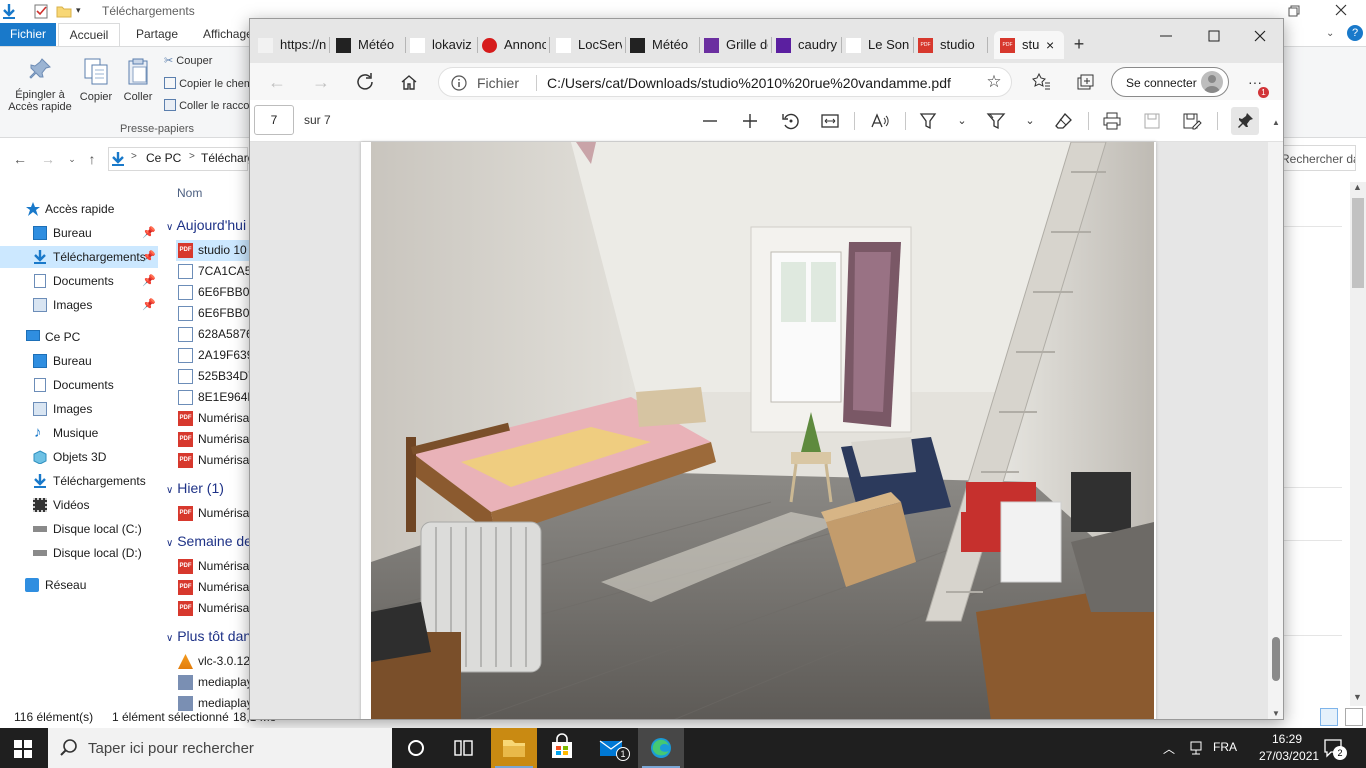 This screenshot has width=1366, height=768. What do you see at coordinates (514, 748) in the screenshot?
I see `file-explorer-taskbar-icon` at bounding box center [514, 748].